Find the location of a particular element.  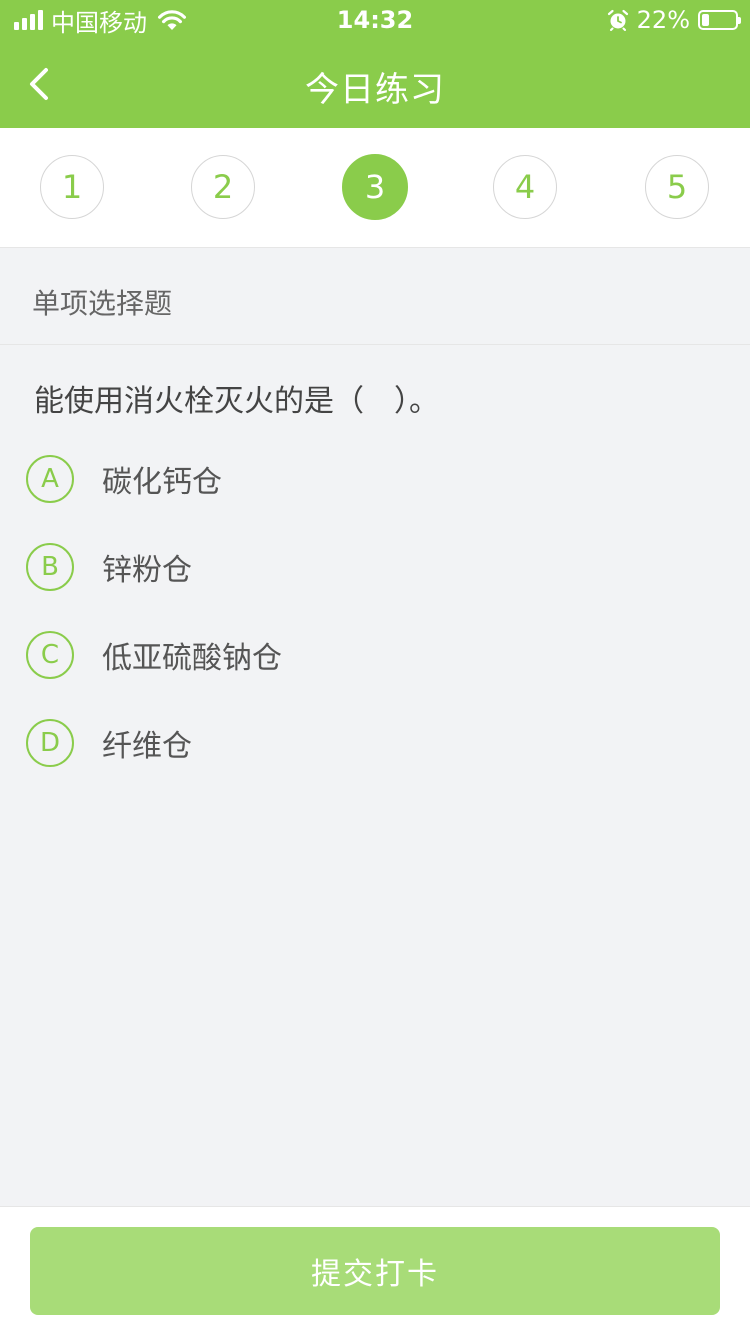

step-1: 1 is located at coordinates (72, 187).